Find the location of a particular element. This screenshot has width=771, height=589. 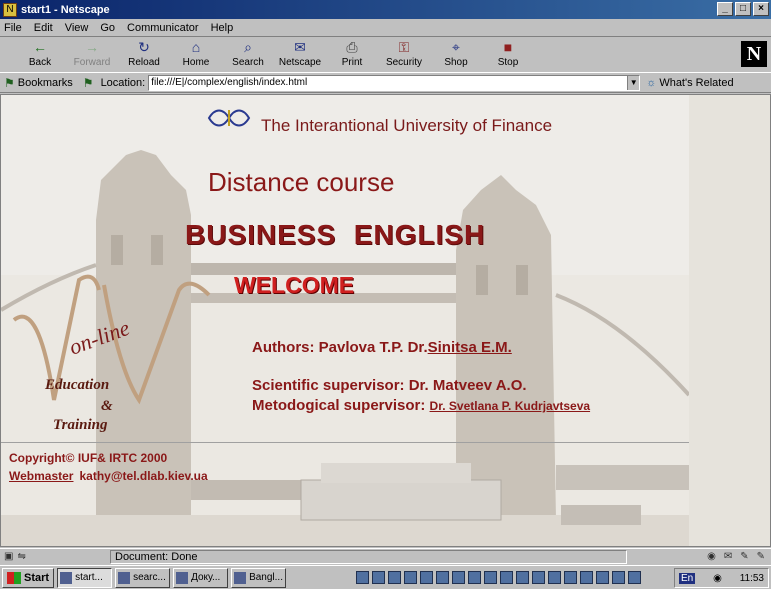

close-button: × is located at coordinates (761, 9).